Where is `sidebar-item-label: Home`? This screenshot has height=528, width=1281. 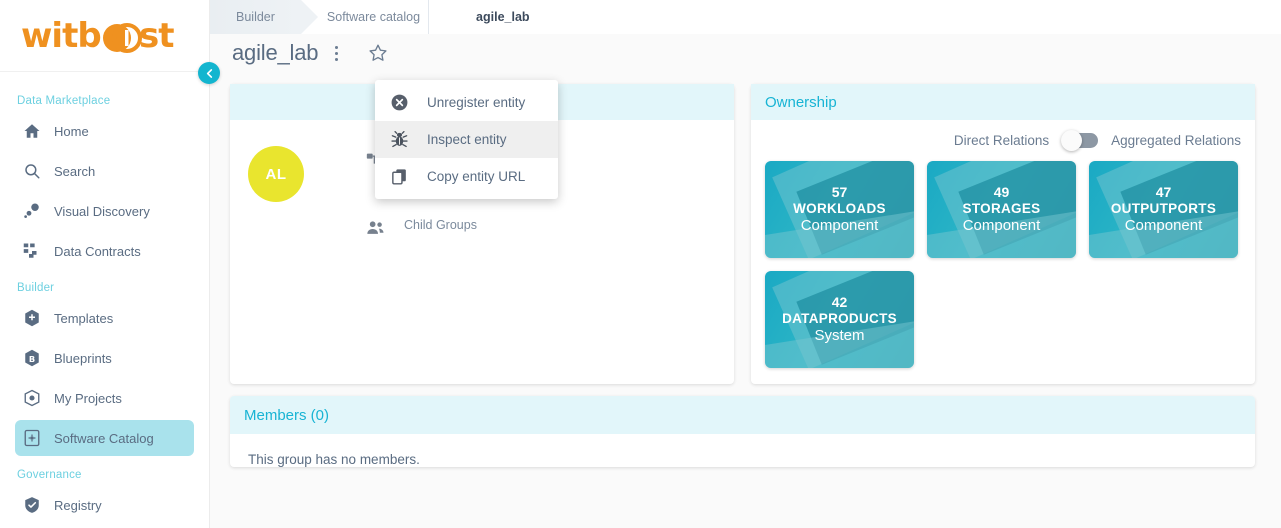
sidebar-item-label: Home is located at coordinates (71, 131).